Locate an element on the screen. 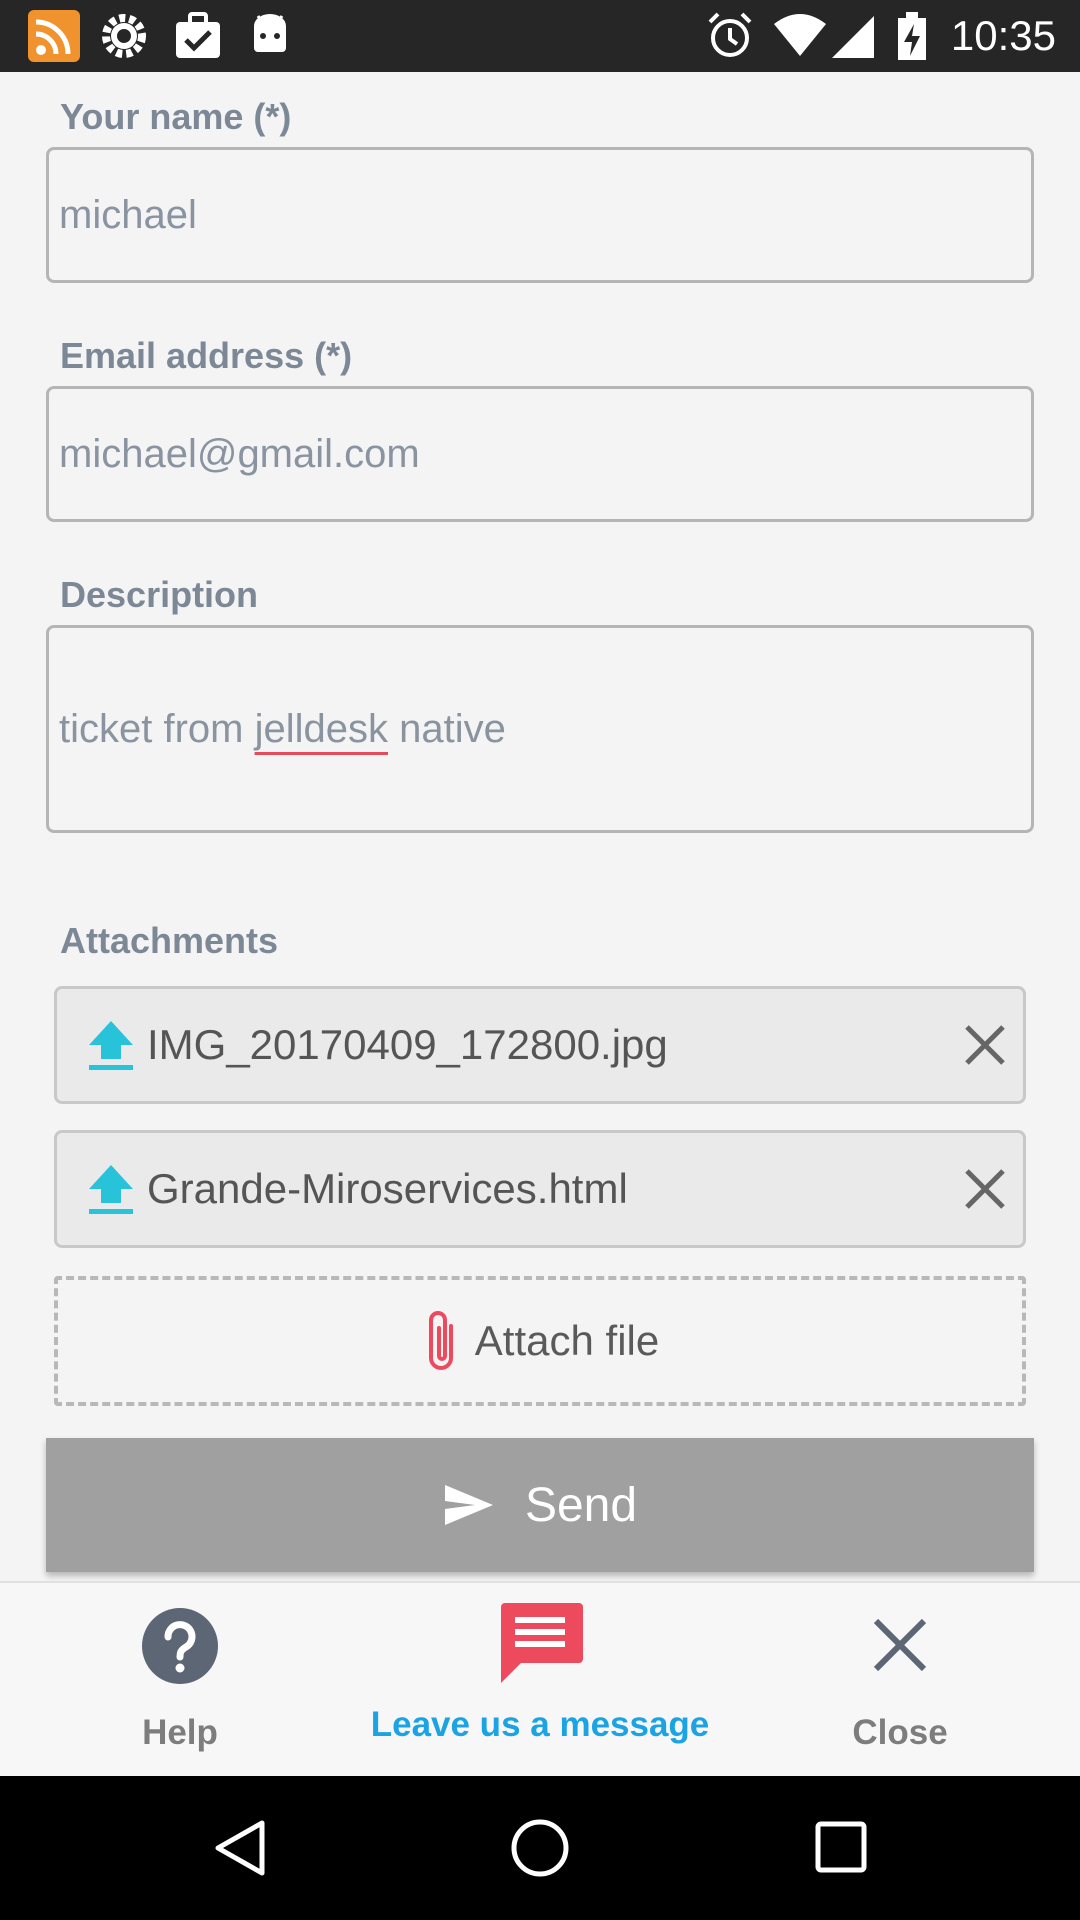  close-label: Close is located at coordinates (900, 1732).